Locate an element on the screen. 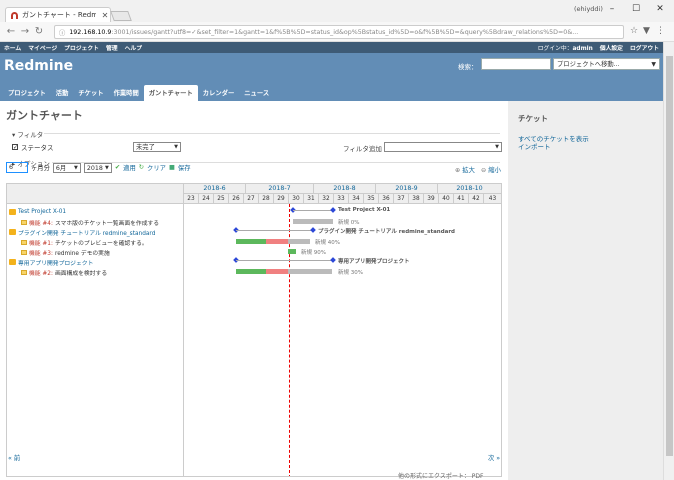  gantt-week: 23 is located at coordinates (191, 199).